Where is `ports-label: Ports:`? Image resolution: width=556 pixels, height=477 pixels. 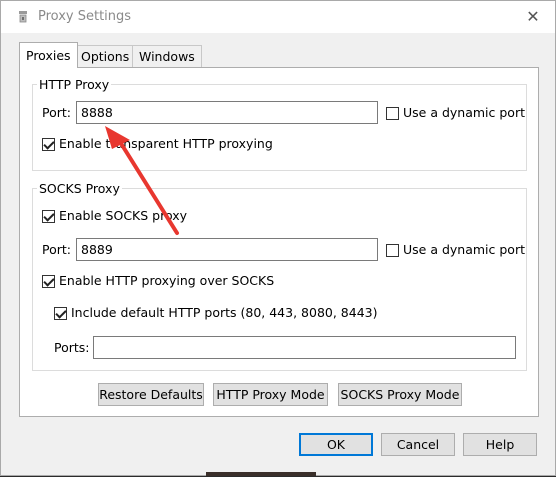 ports-label: Ports: is located at coordinates (72, 347).